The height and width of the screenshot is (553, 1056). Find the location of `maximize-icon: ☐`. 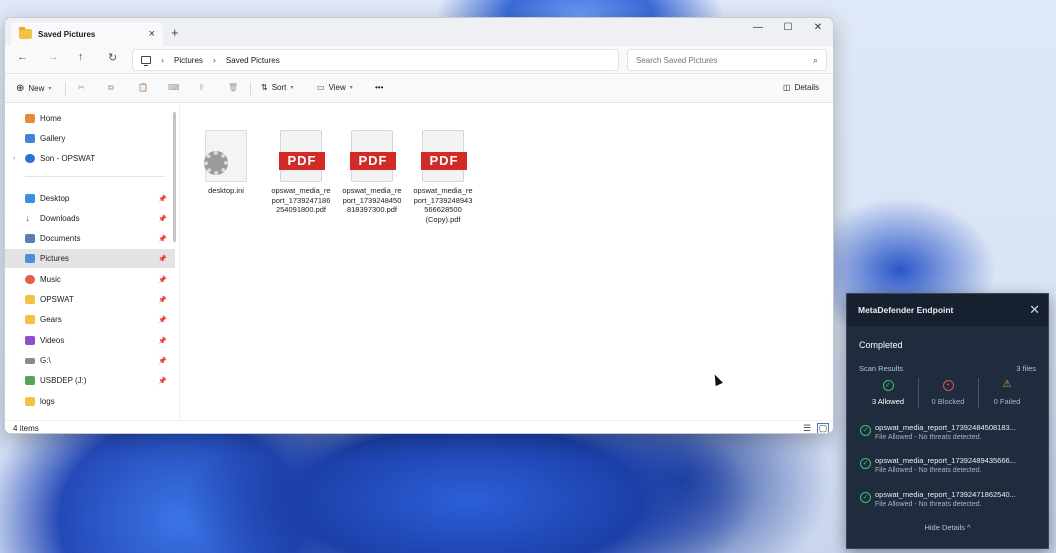

maximize-icon: ☐ is located at coordinates (788, 29).